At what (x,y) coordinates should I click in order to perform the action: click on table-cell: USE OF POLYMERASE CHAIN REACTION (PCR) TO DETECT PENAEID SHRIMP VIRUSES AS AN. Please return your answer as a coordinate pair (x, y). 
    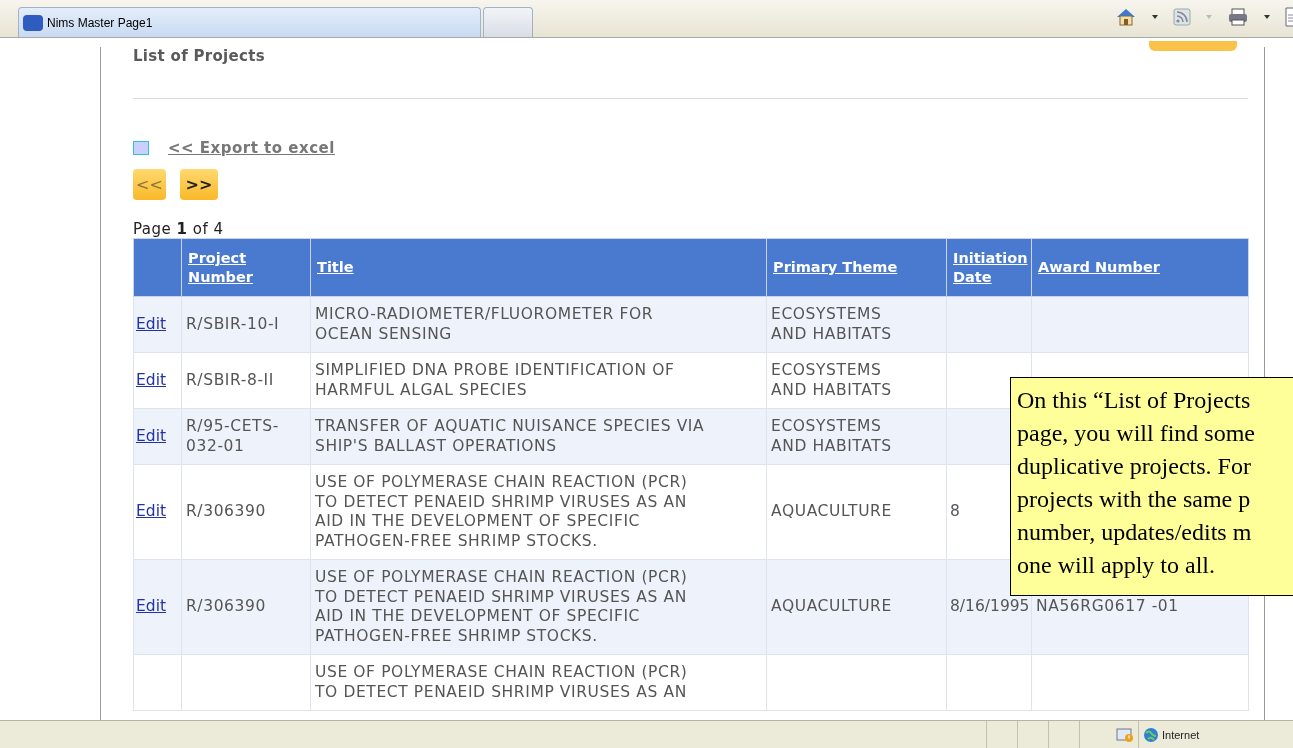
    Looking at the image, I should click on (501, 682).